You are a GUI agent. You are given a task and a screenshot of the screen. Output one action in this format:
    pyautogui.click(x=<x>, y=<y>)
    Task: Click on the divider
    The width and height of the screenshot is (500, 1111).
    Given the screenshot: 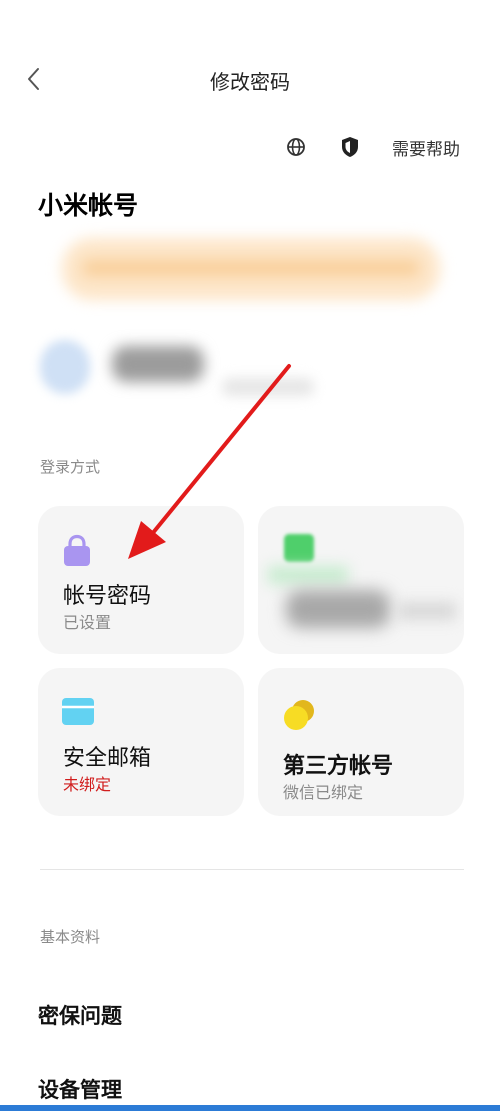 What is the action you would take?
    pyautogui.click(x=252, y=869)
    